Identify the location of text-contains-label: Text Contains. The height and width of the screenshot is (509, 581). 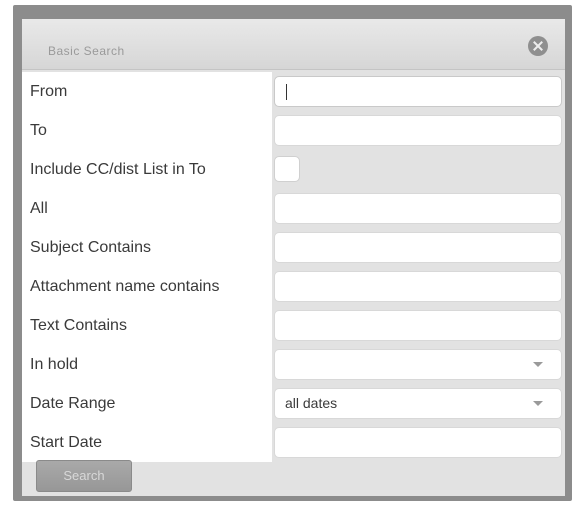
(78, 325).